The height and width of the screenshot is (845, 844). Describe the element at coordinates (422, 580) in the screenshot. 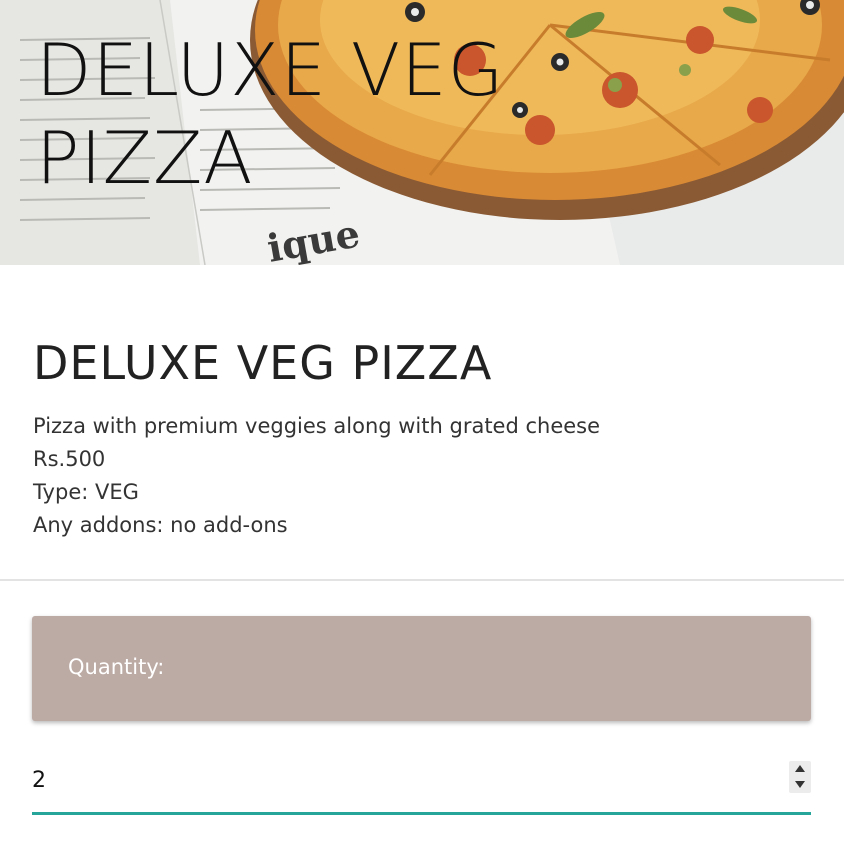

I see `section-divider` at that location.